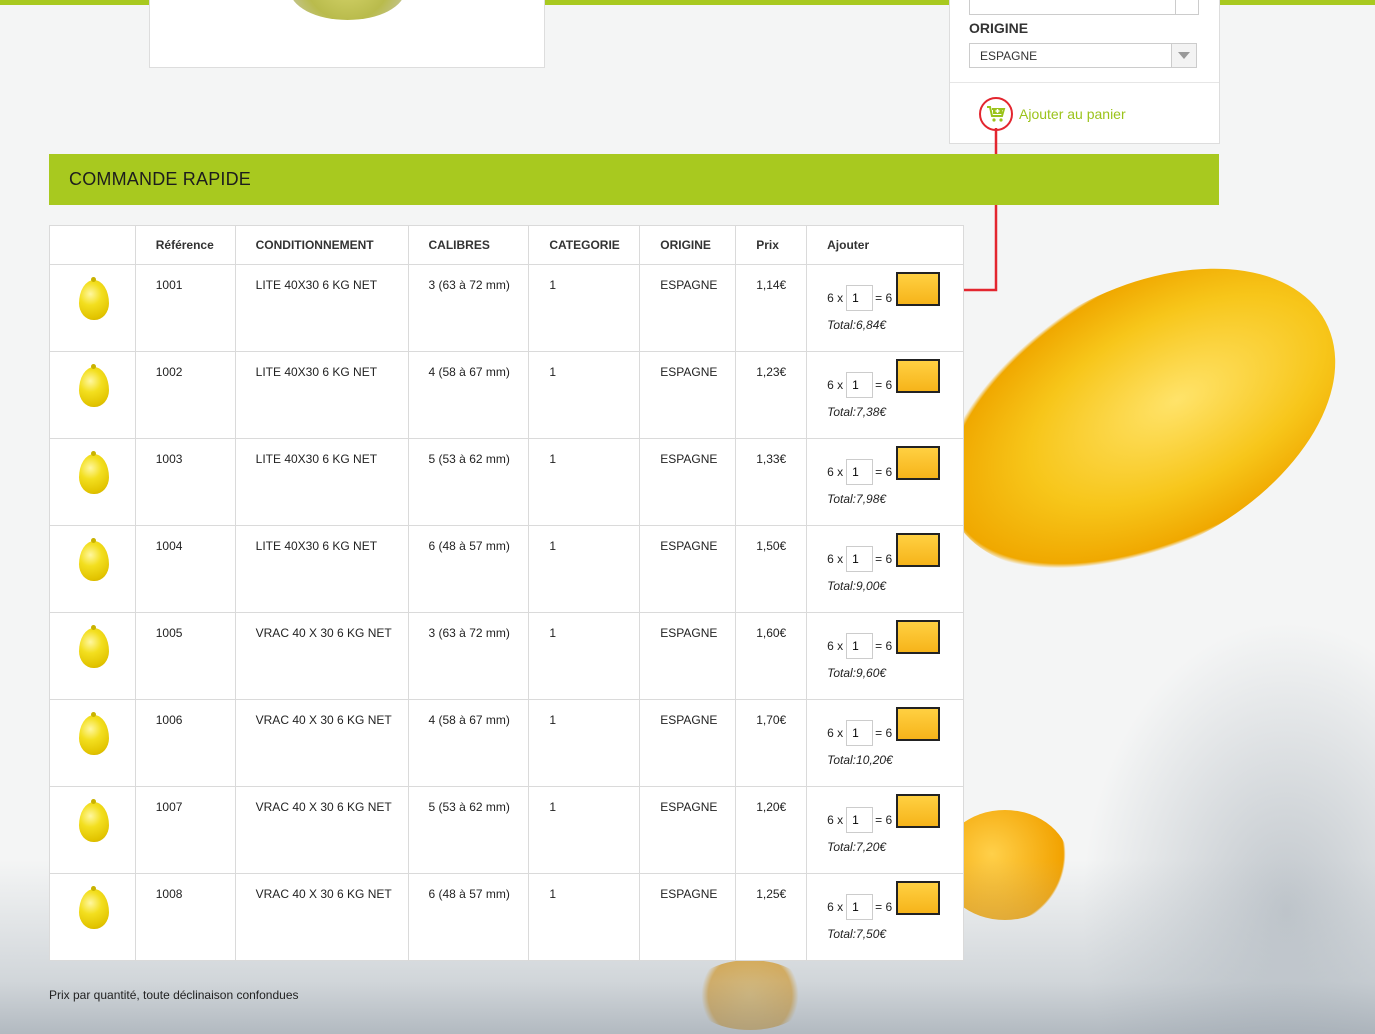  I want to click on cell-ajouter: 6 x = 6 Total:7,38€, so click(885, 395).